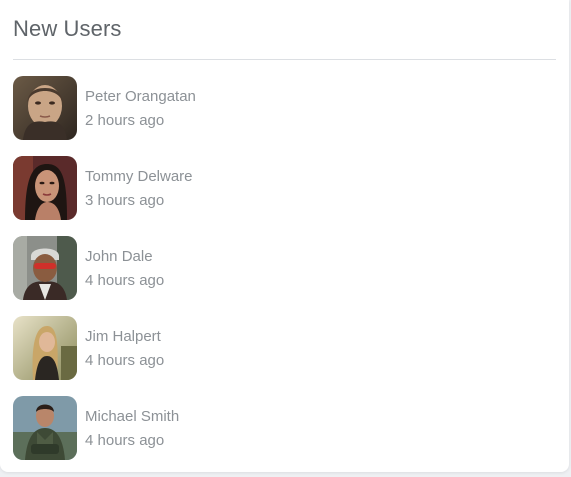 Image resolution: width=571 pixels, height=477 pixels. Describe the element at coordinates (284, 59) in the screenshot. I see `title-divider` at that location.